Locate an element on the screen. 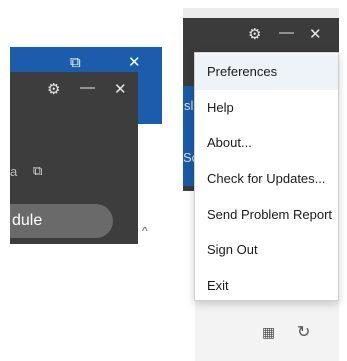 The width and height of the screenshot is (347, 361). left-dark-close-icon: ✕ is located at coordinates (120, 89).